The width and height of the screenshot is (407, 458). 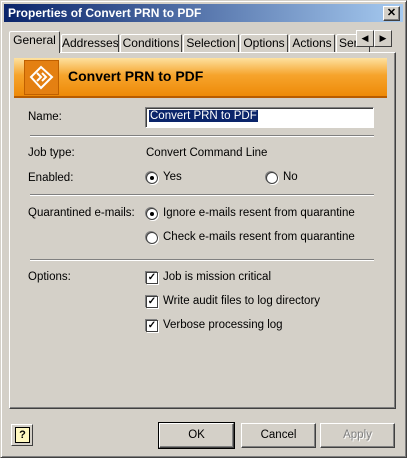 I want to click on banner-title: Convert PRN to PDF, so click(x=136, y=76).